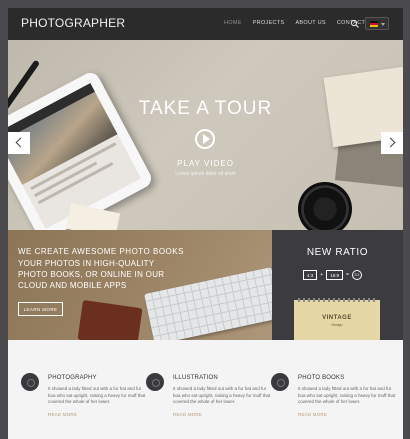 The image size is (410, 439). I want to click on service-title: ILLUSTRATION, so click(195, 378).